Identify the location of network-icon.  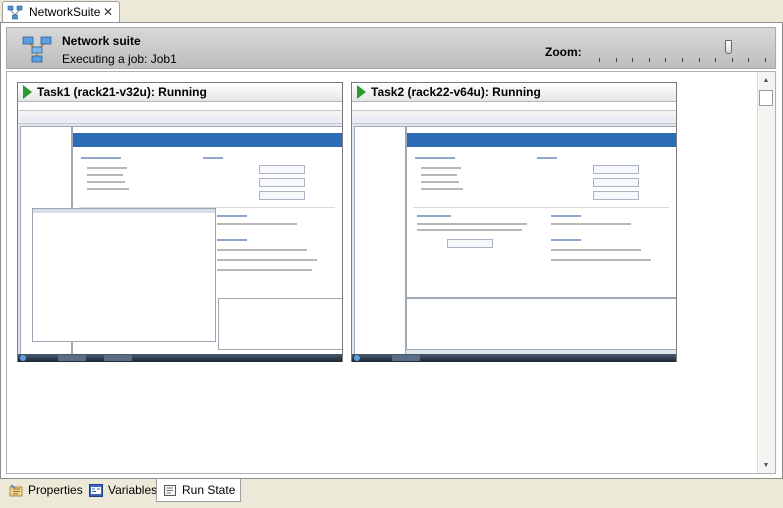
(15, 12).